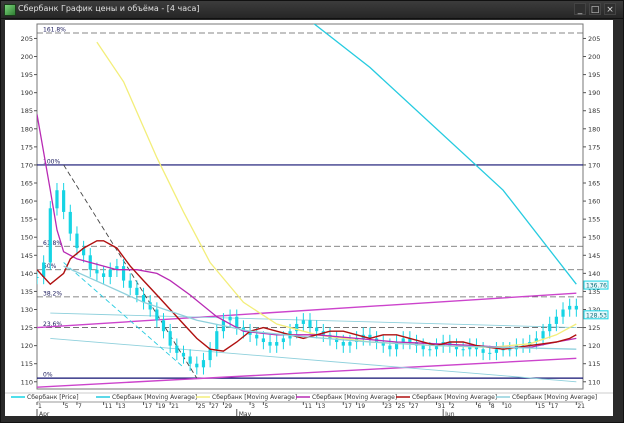 This screenshot has width=624, height=423. I want to click on y-tick-label-right: 160, so click(594, 202).